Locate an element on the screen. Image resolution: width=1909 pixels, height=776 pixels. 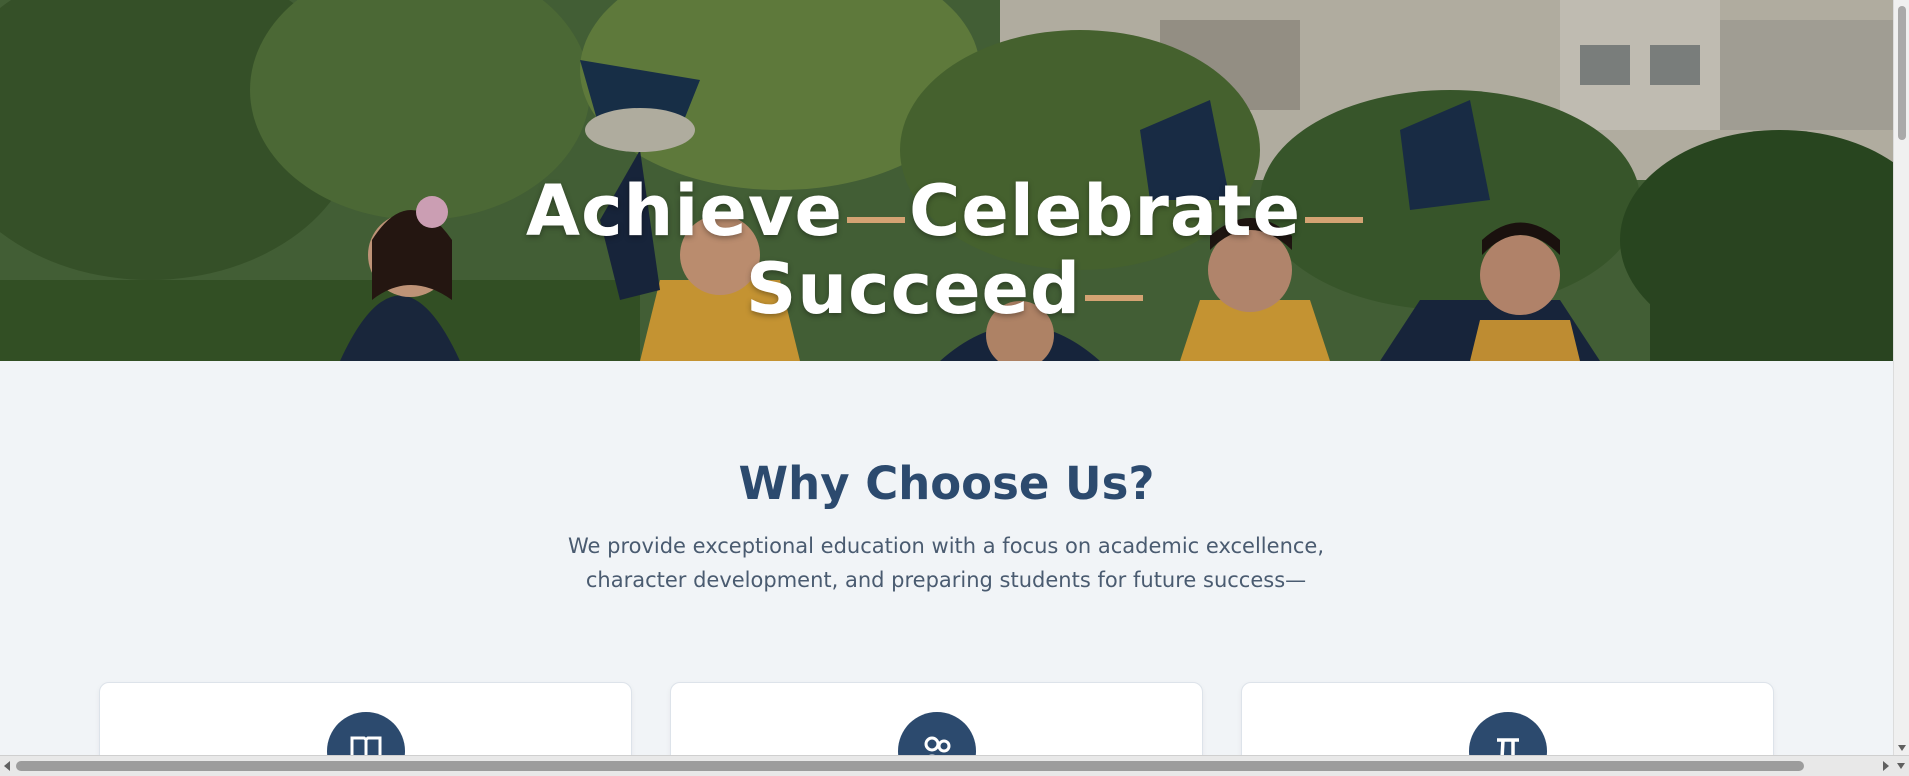
feature-card-academics is located at coordinates (365, 718).